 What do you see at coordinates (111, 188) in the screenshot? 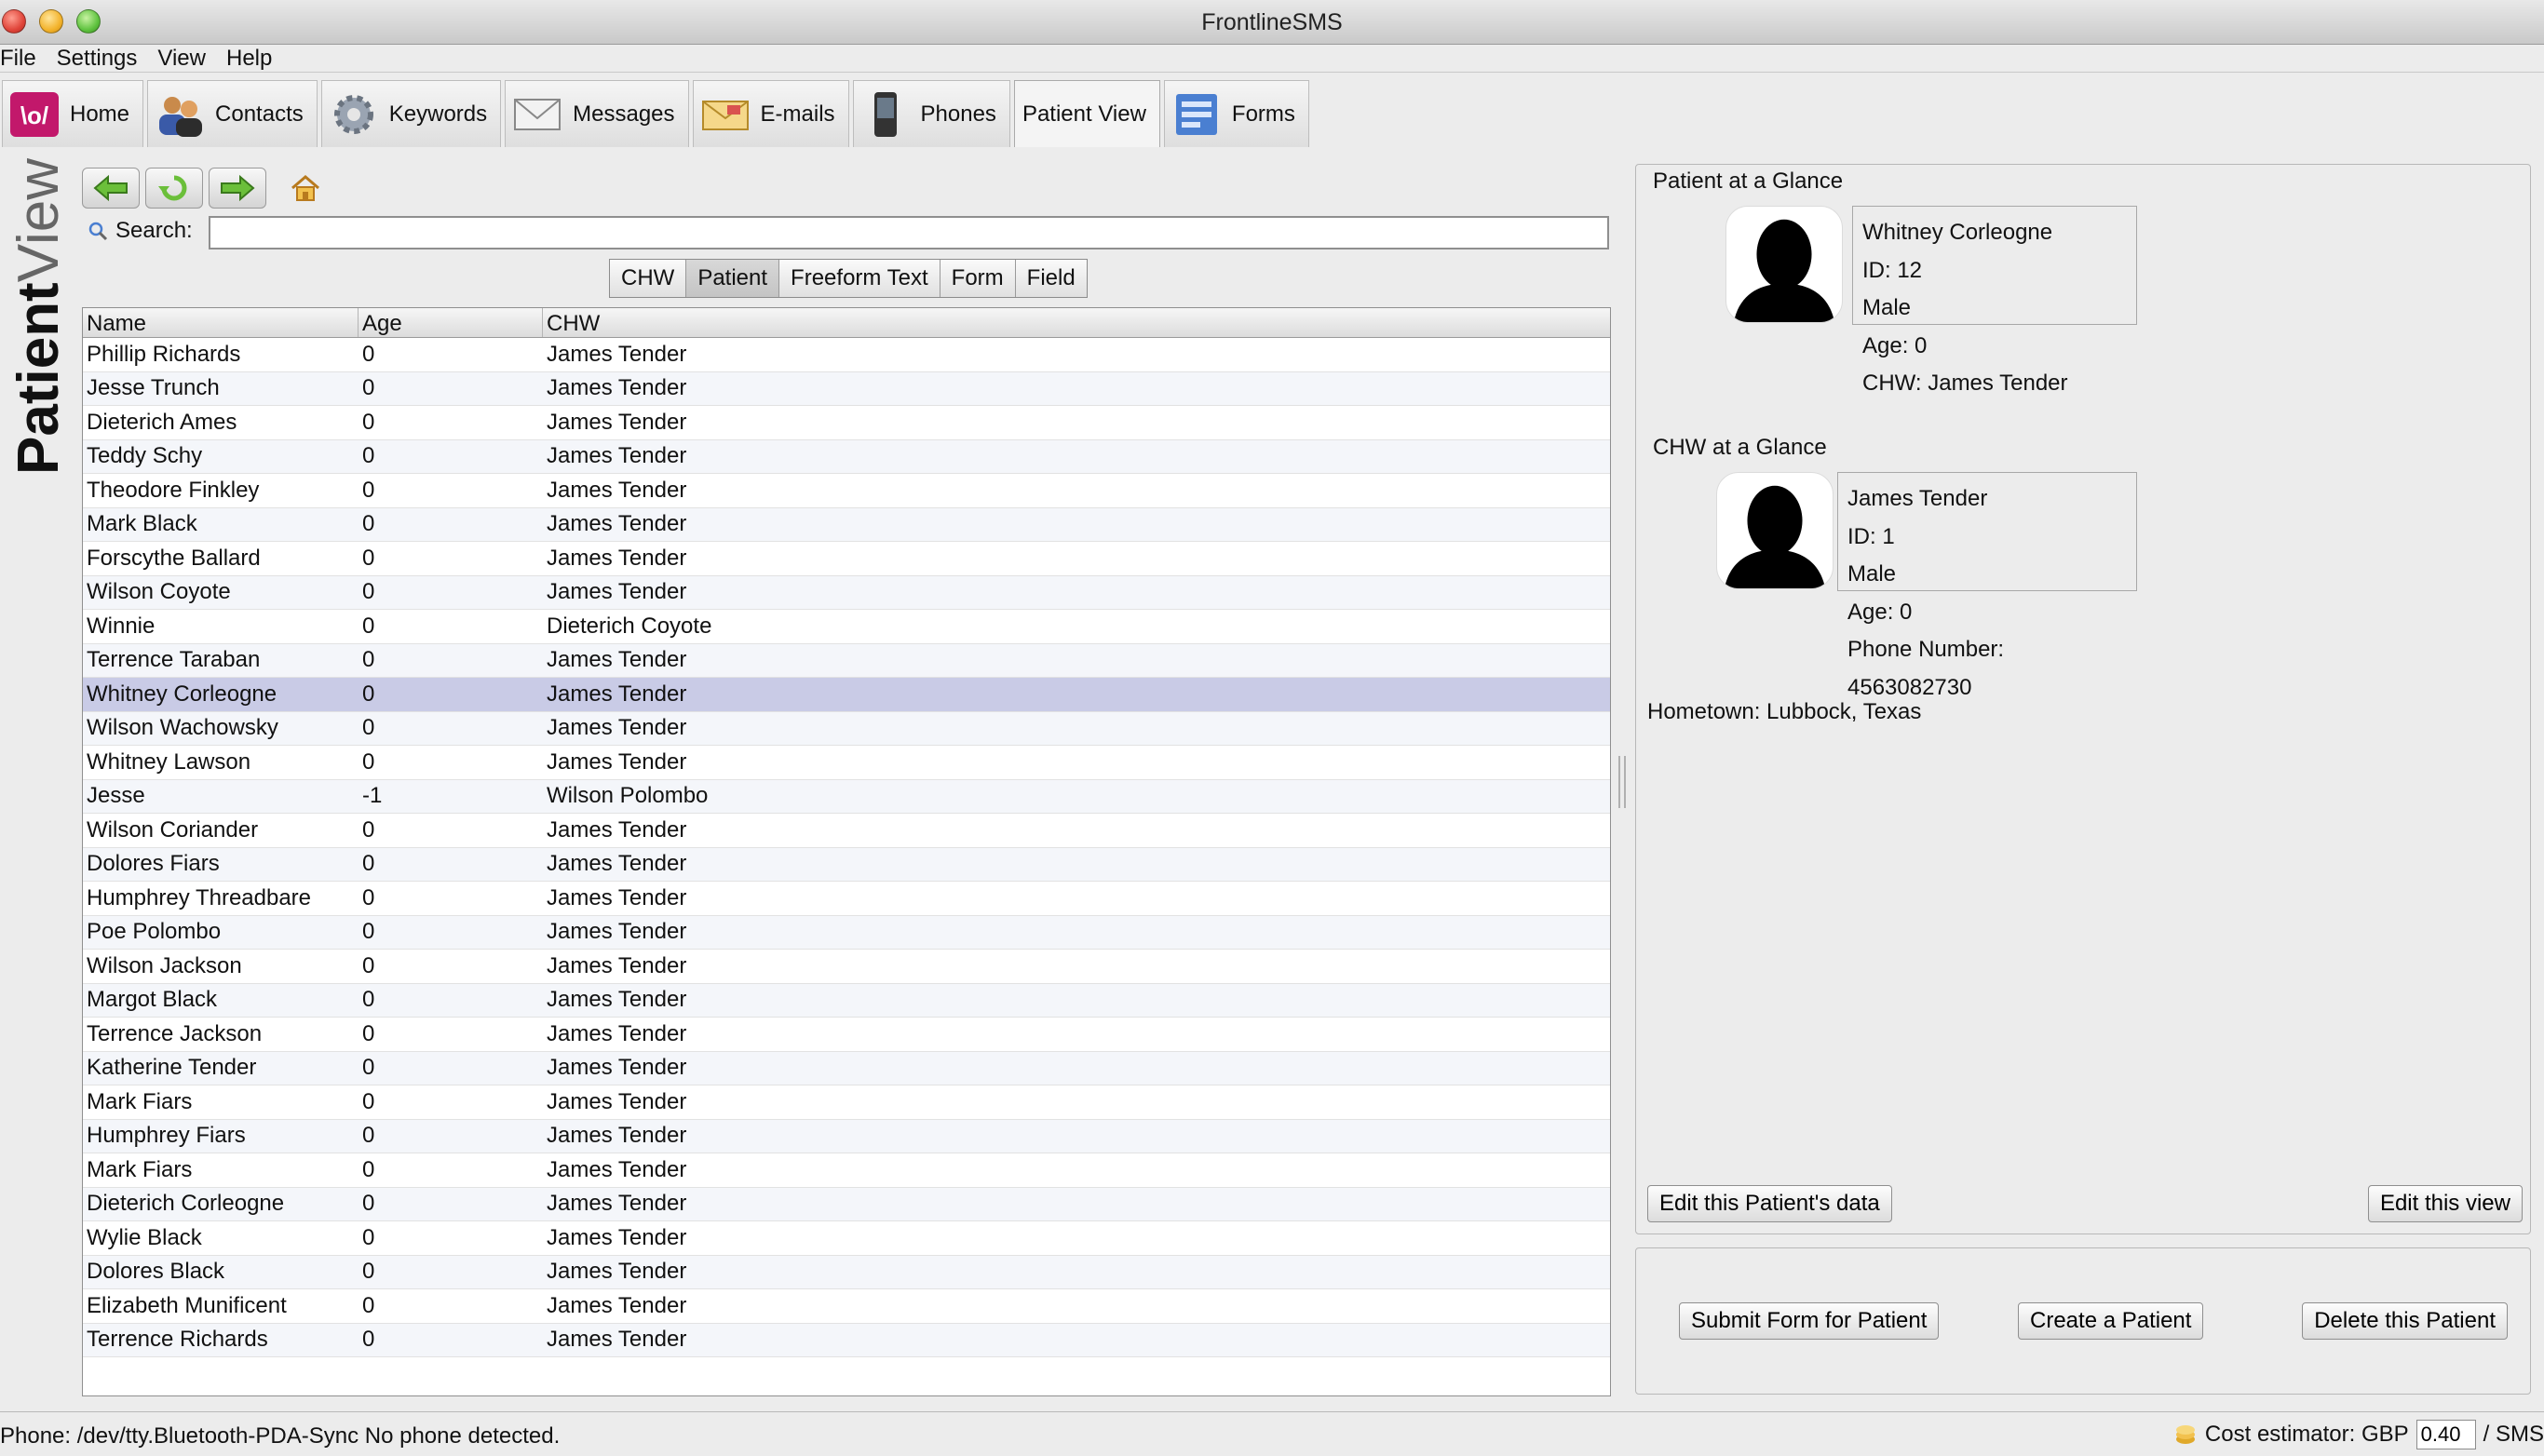
I see `back-button` at bounding box center [111, 188].